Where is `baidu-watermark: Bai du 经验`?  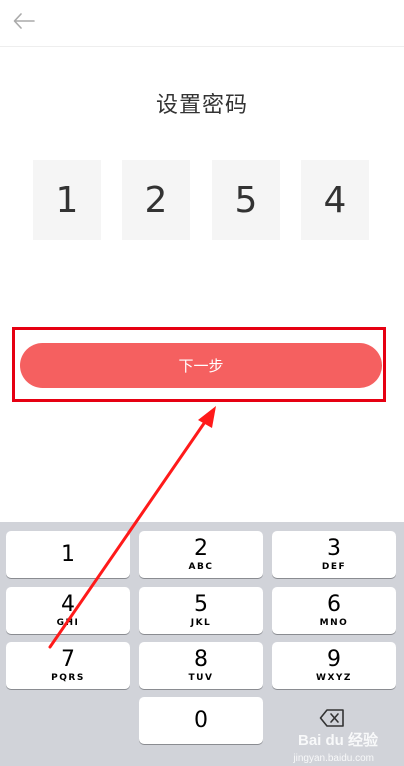 baidu-watermark: Bai du 经验 is located at coordinates (337, 740).